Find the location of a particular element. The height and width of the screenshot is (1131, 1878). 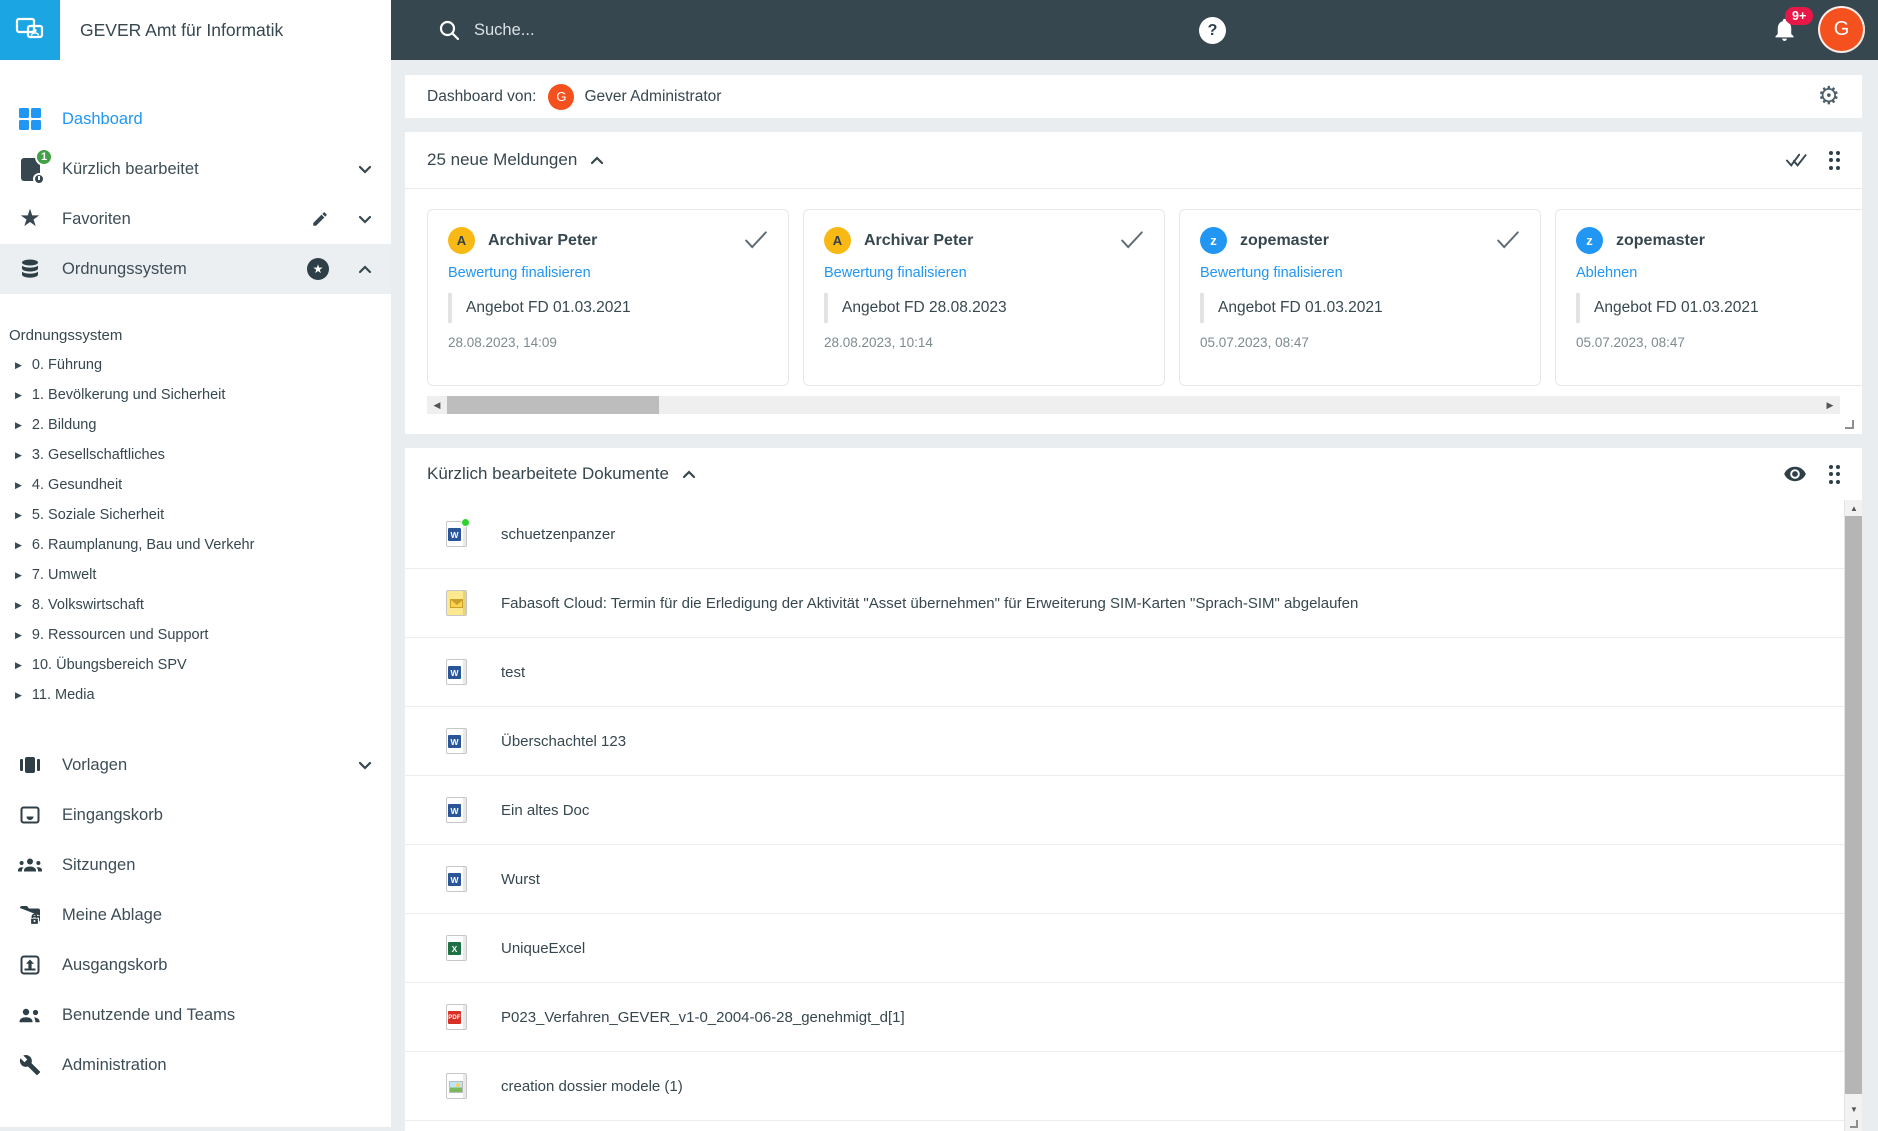

document-name: Wurst is located at coordinates (520, 879).